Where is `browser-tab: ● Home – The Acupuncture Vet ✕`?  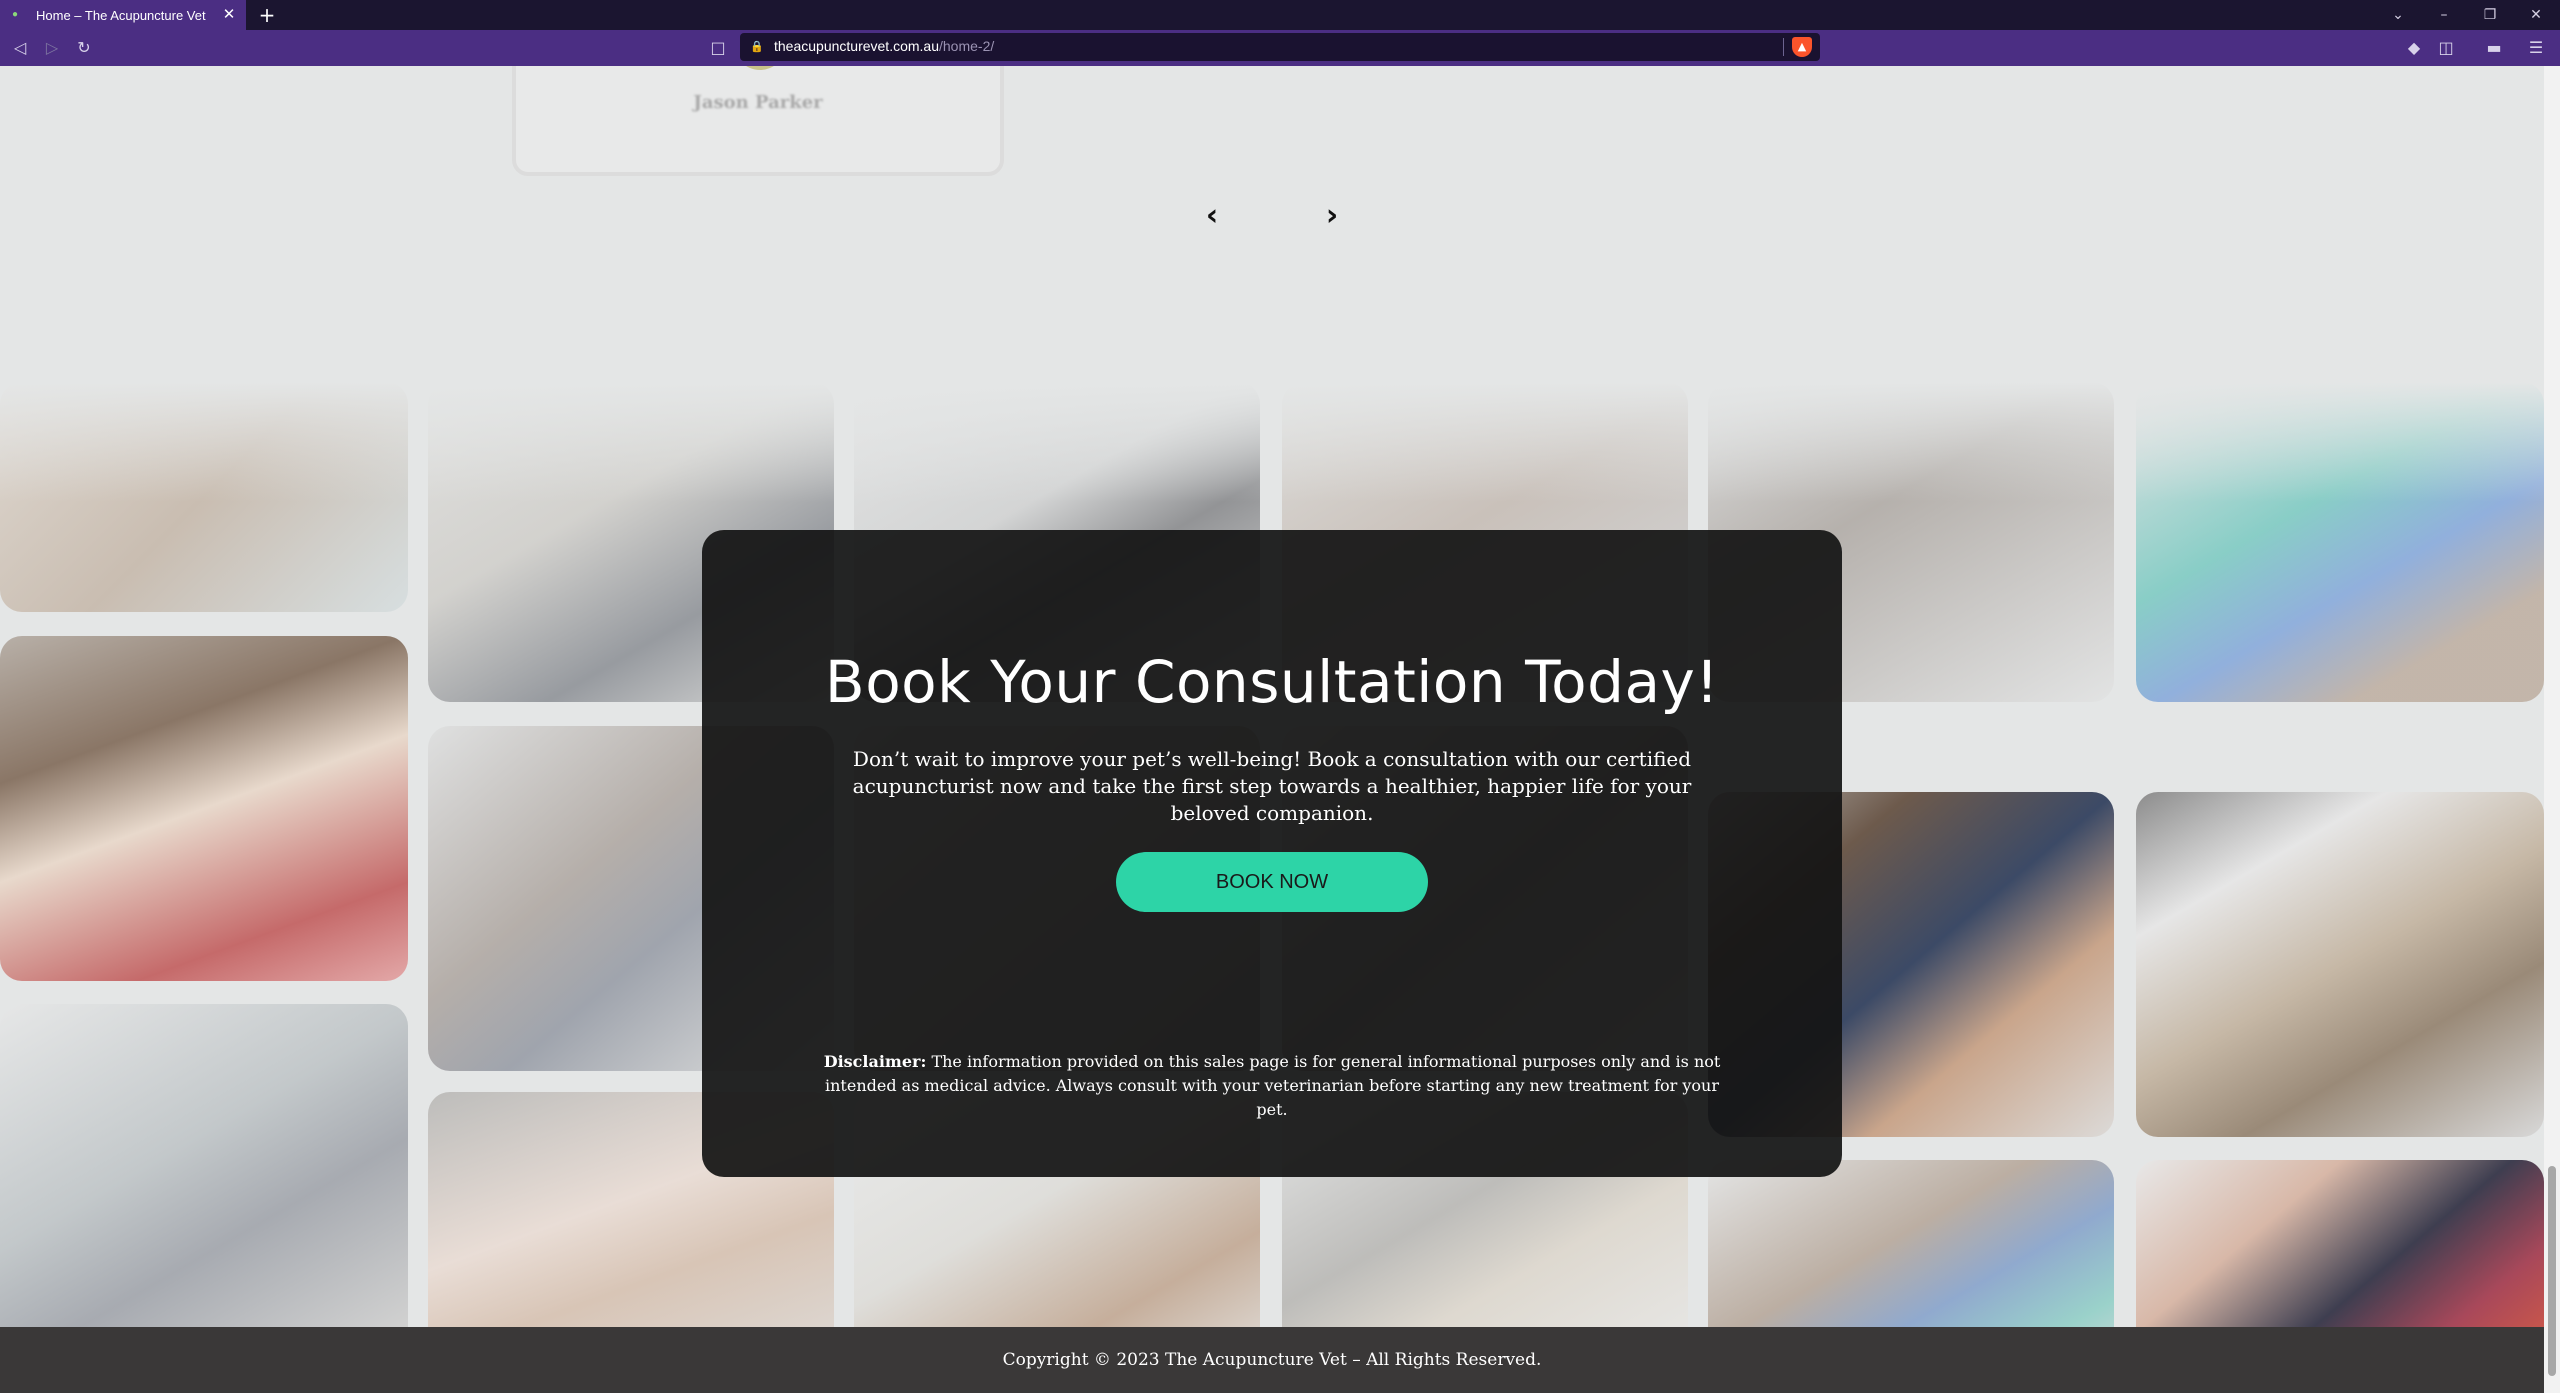 browser-tab: ● Home – The Acupuncture Vet ✕ is located at coordinates (123, 15).